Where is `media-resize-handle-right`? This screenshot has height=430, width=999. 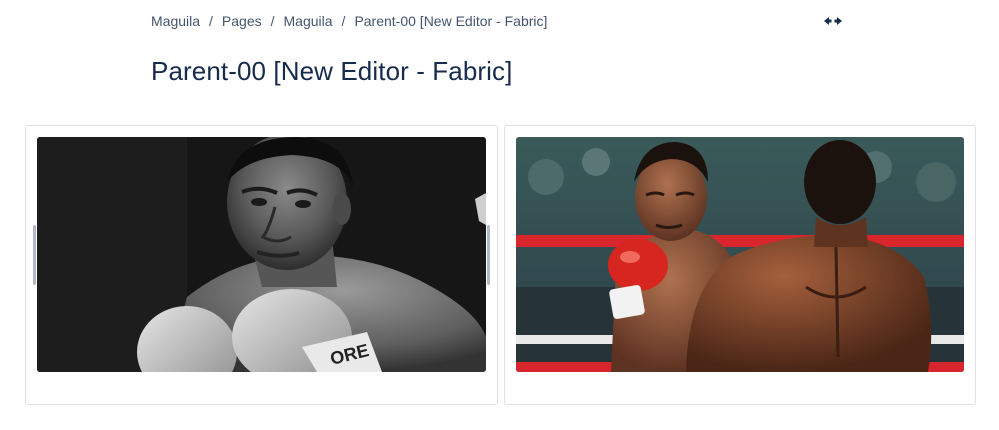 media-resize-handle-right is located at coordinates (488, 255).